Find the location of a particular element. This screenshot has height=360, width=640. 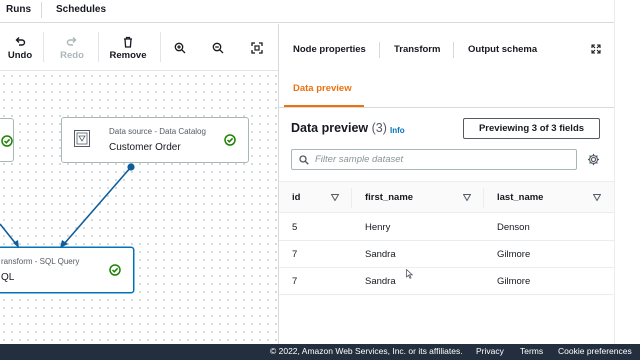

top-tab-bar: Runs Schedules is located at coordinates (307, 11).